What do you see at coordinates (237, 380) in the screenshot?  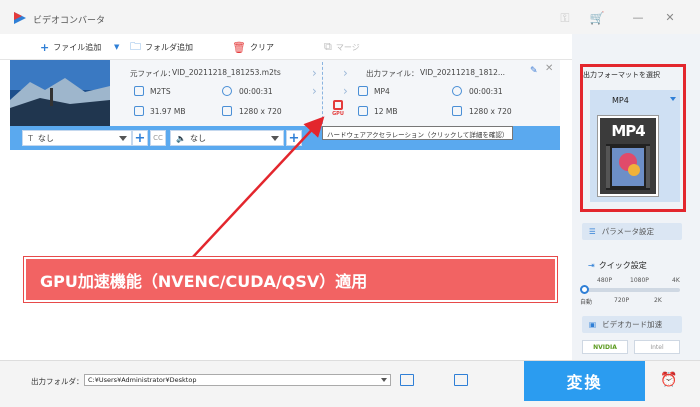 I see `output-folder-select: C:¥Users¥Administrator¥Desktop` at bounding box center [237, 380].